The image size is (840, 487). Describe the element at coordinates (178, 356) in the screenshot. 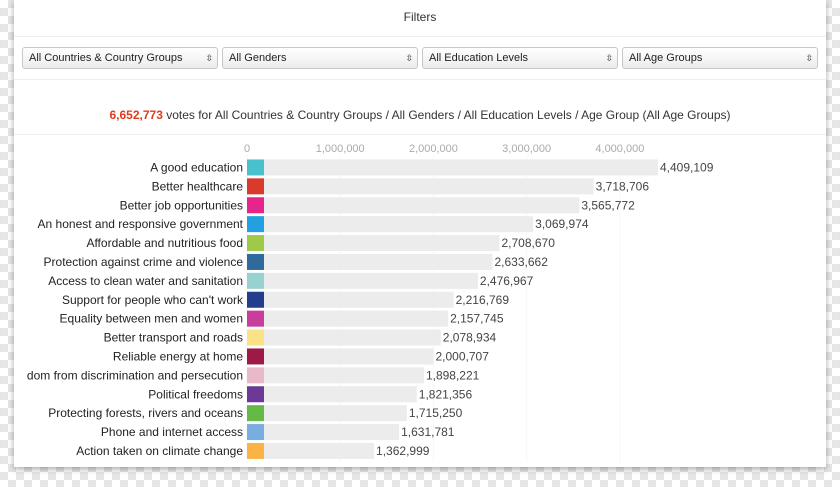

I see `category-label: Reliable energy at home` at that location.